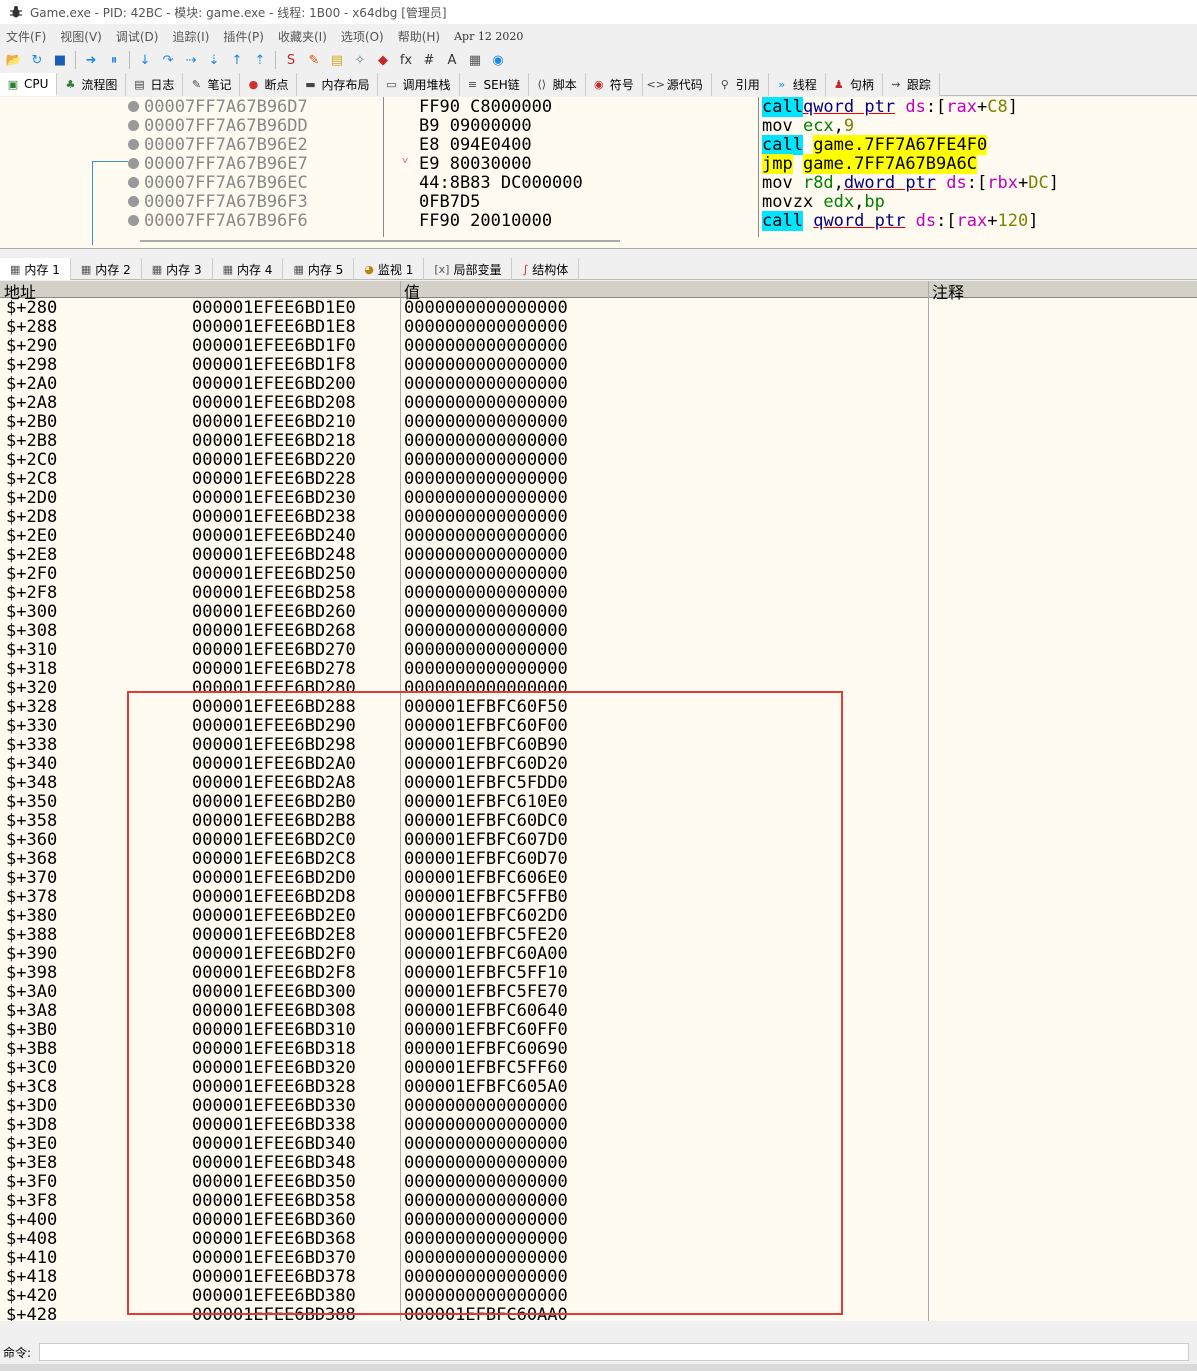  What do you see at coordinates (465, 650) in the screenshot?
I see `dump-row: $+310 000001EFEE6BD270 0000000000000000` at bounding box center [465, 650].